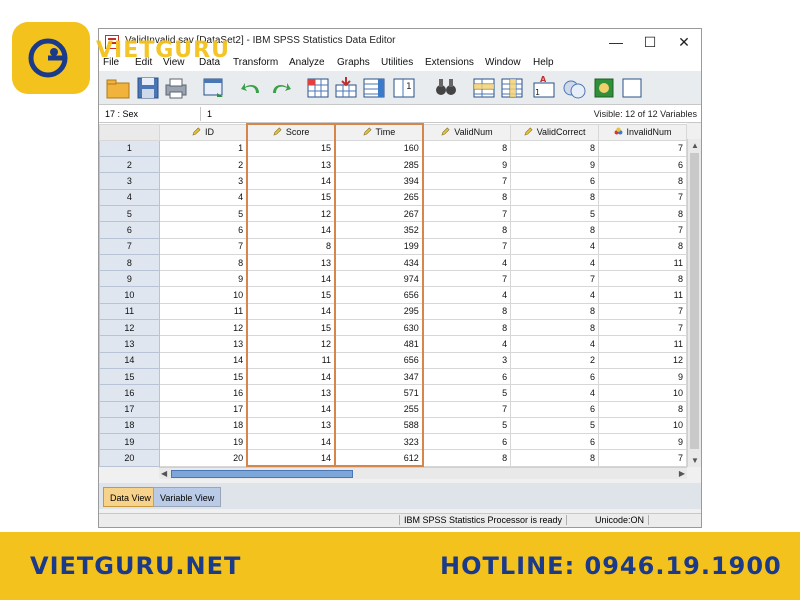  What do you see at coordinates (484, 88) in the screenshot?
I see `insert-cases-icon` at bounding box center [484, 88].